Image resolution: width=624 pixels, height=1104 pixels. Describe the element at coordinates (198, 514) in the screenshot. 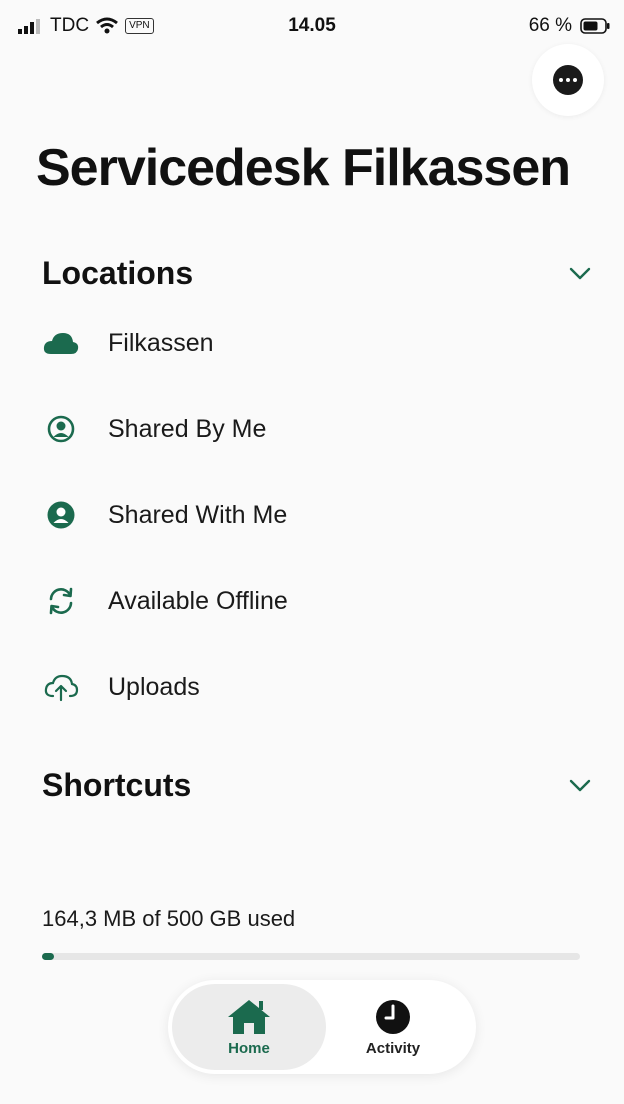

I see `location-label: Shared With Me` at that location.